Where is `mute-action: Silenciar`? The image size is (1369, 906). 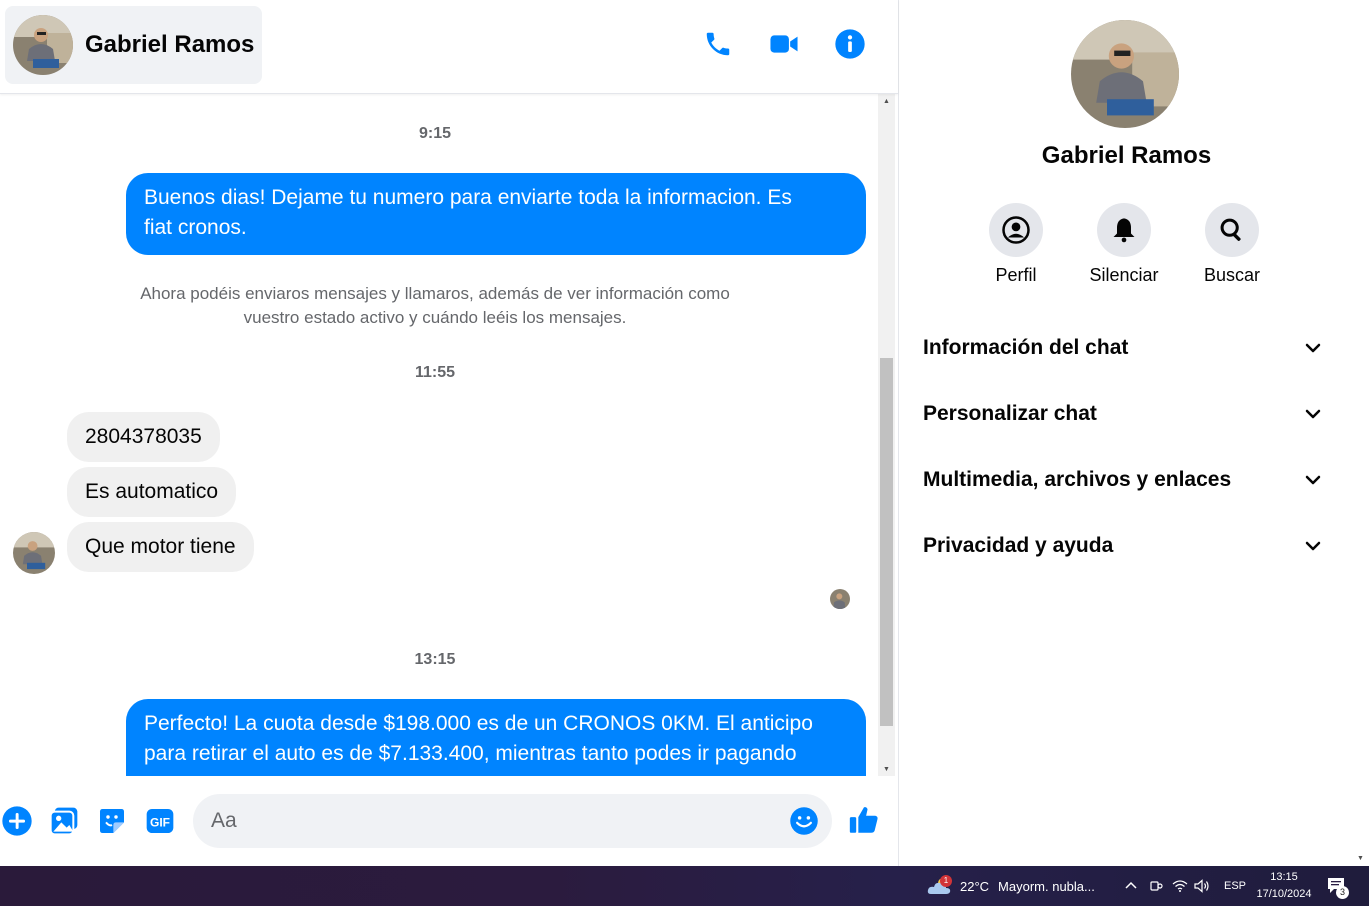 mute-action: Silenciar is located at coordinates (1124, 244).